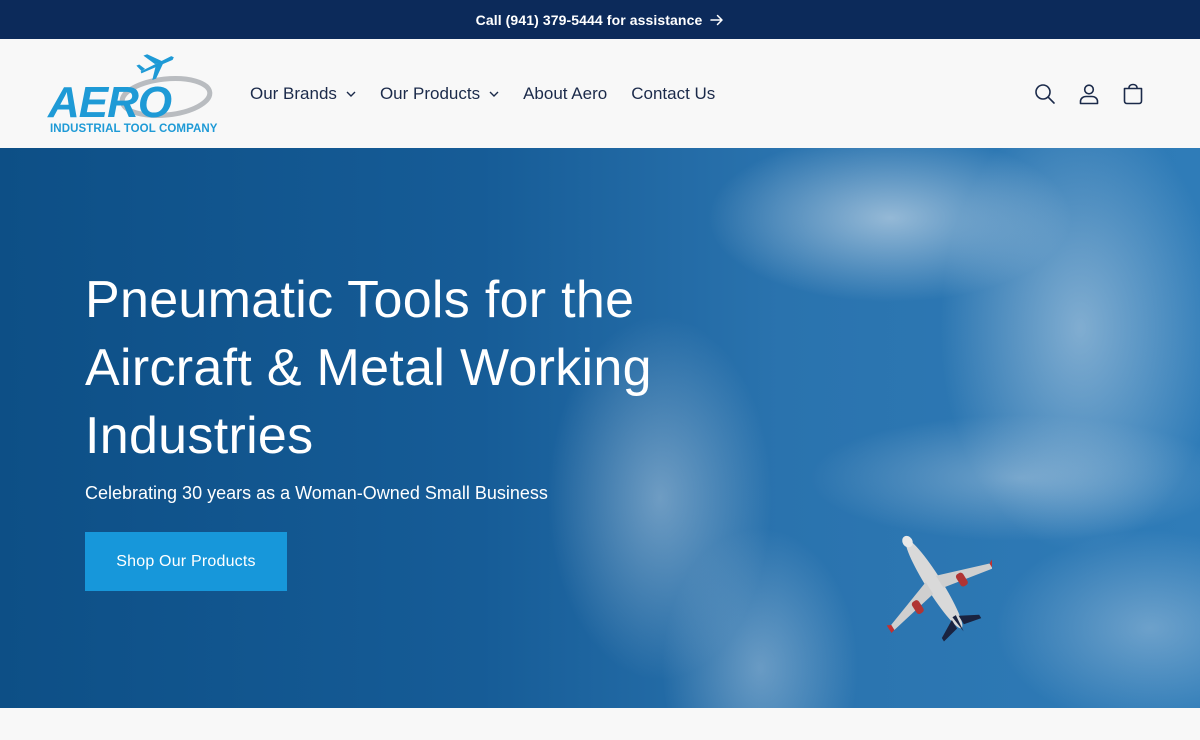 This screenshot has height=740, width=1200. What do you see at coordinates (293, 93) in the screenshot?
I see `nav-item-label: Our Brands` at bounding box center [293, 93].